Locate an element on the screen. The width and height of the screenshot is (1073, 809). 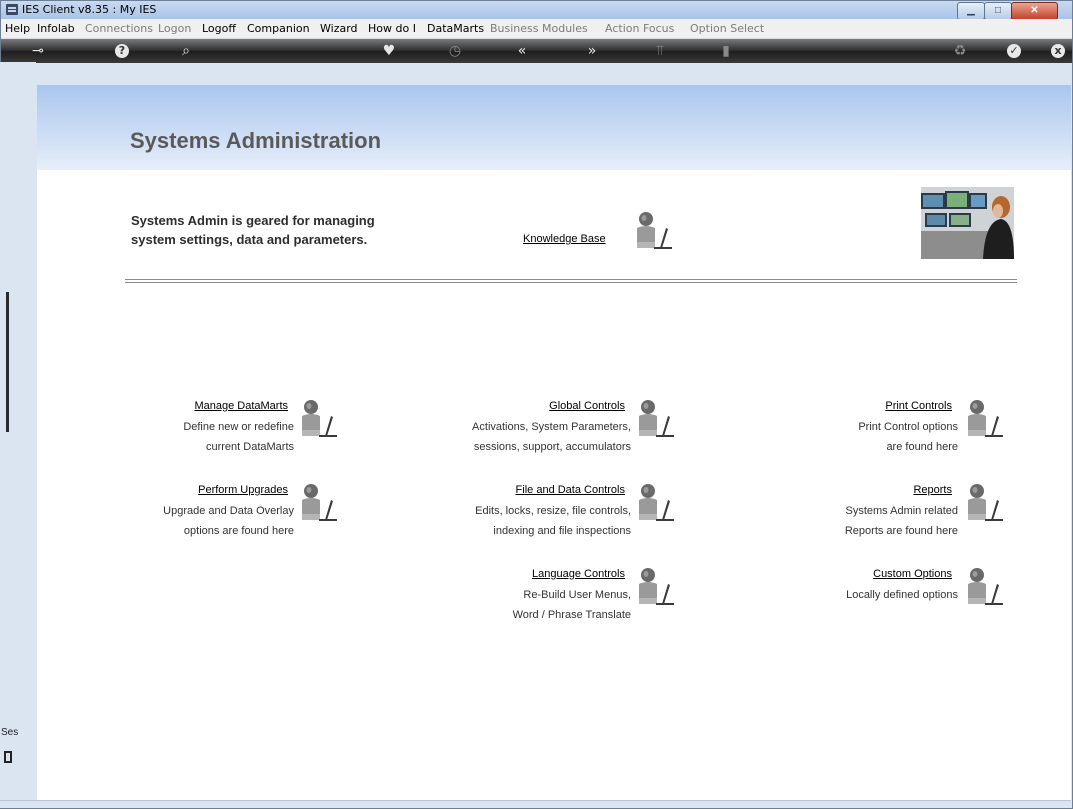
divider is located at coordinates (571, 281).